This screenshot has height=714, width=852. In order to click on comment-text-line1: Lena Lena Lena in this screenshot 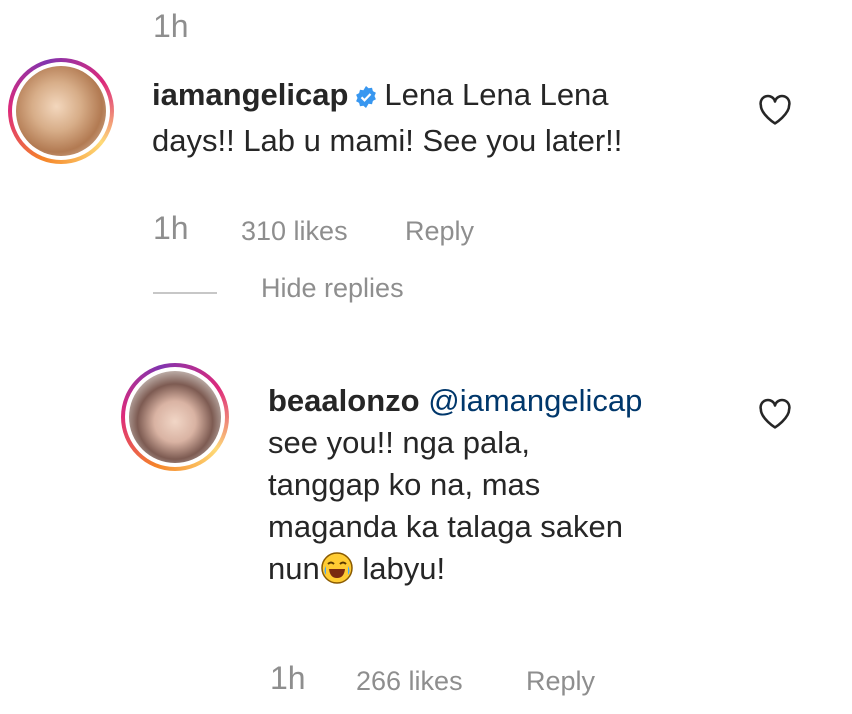, I will do `click(496, 94)`.